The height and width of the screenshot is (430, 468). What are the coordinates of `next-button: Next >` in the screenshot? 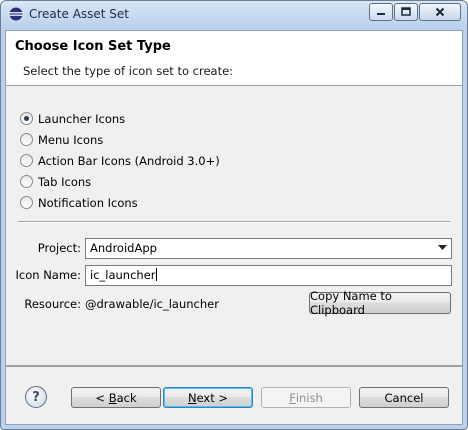 It's located at (208, 397).